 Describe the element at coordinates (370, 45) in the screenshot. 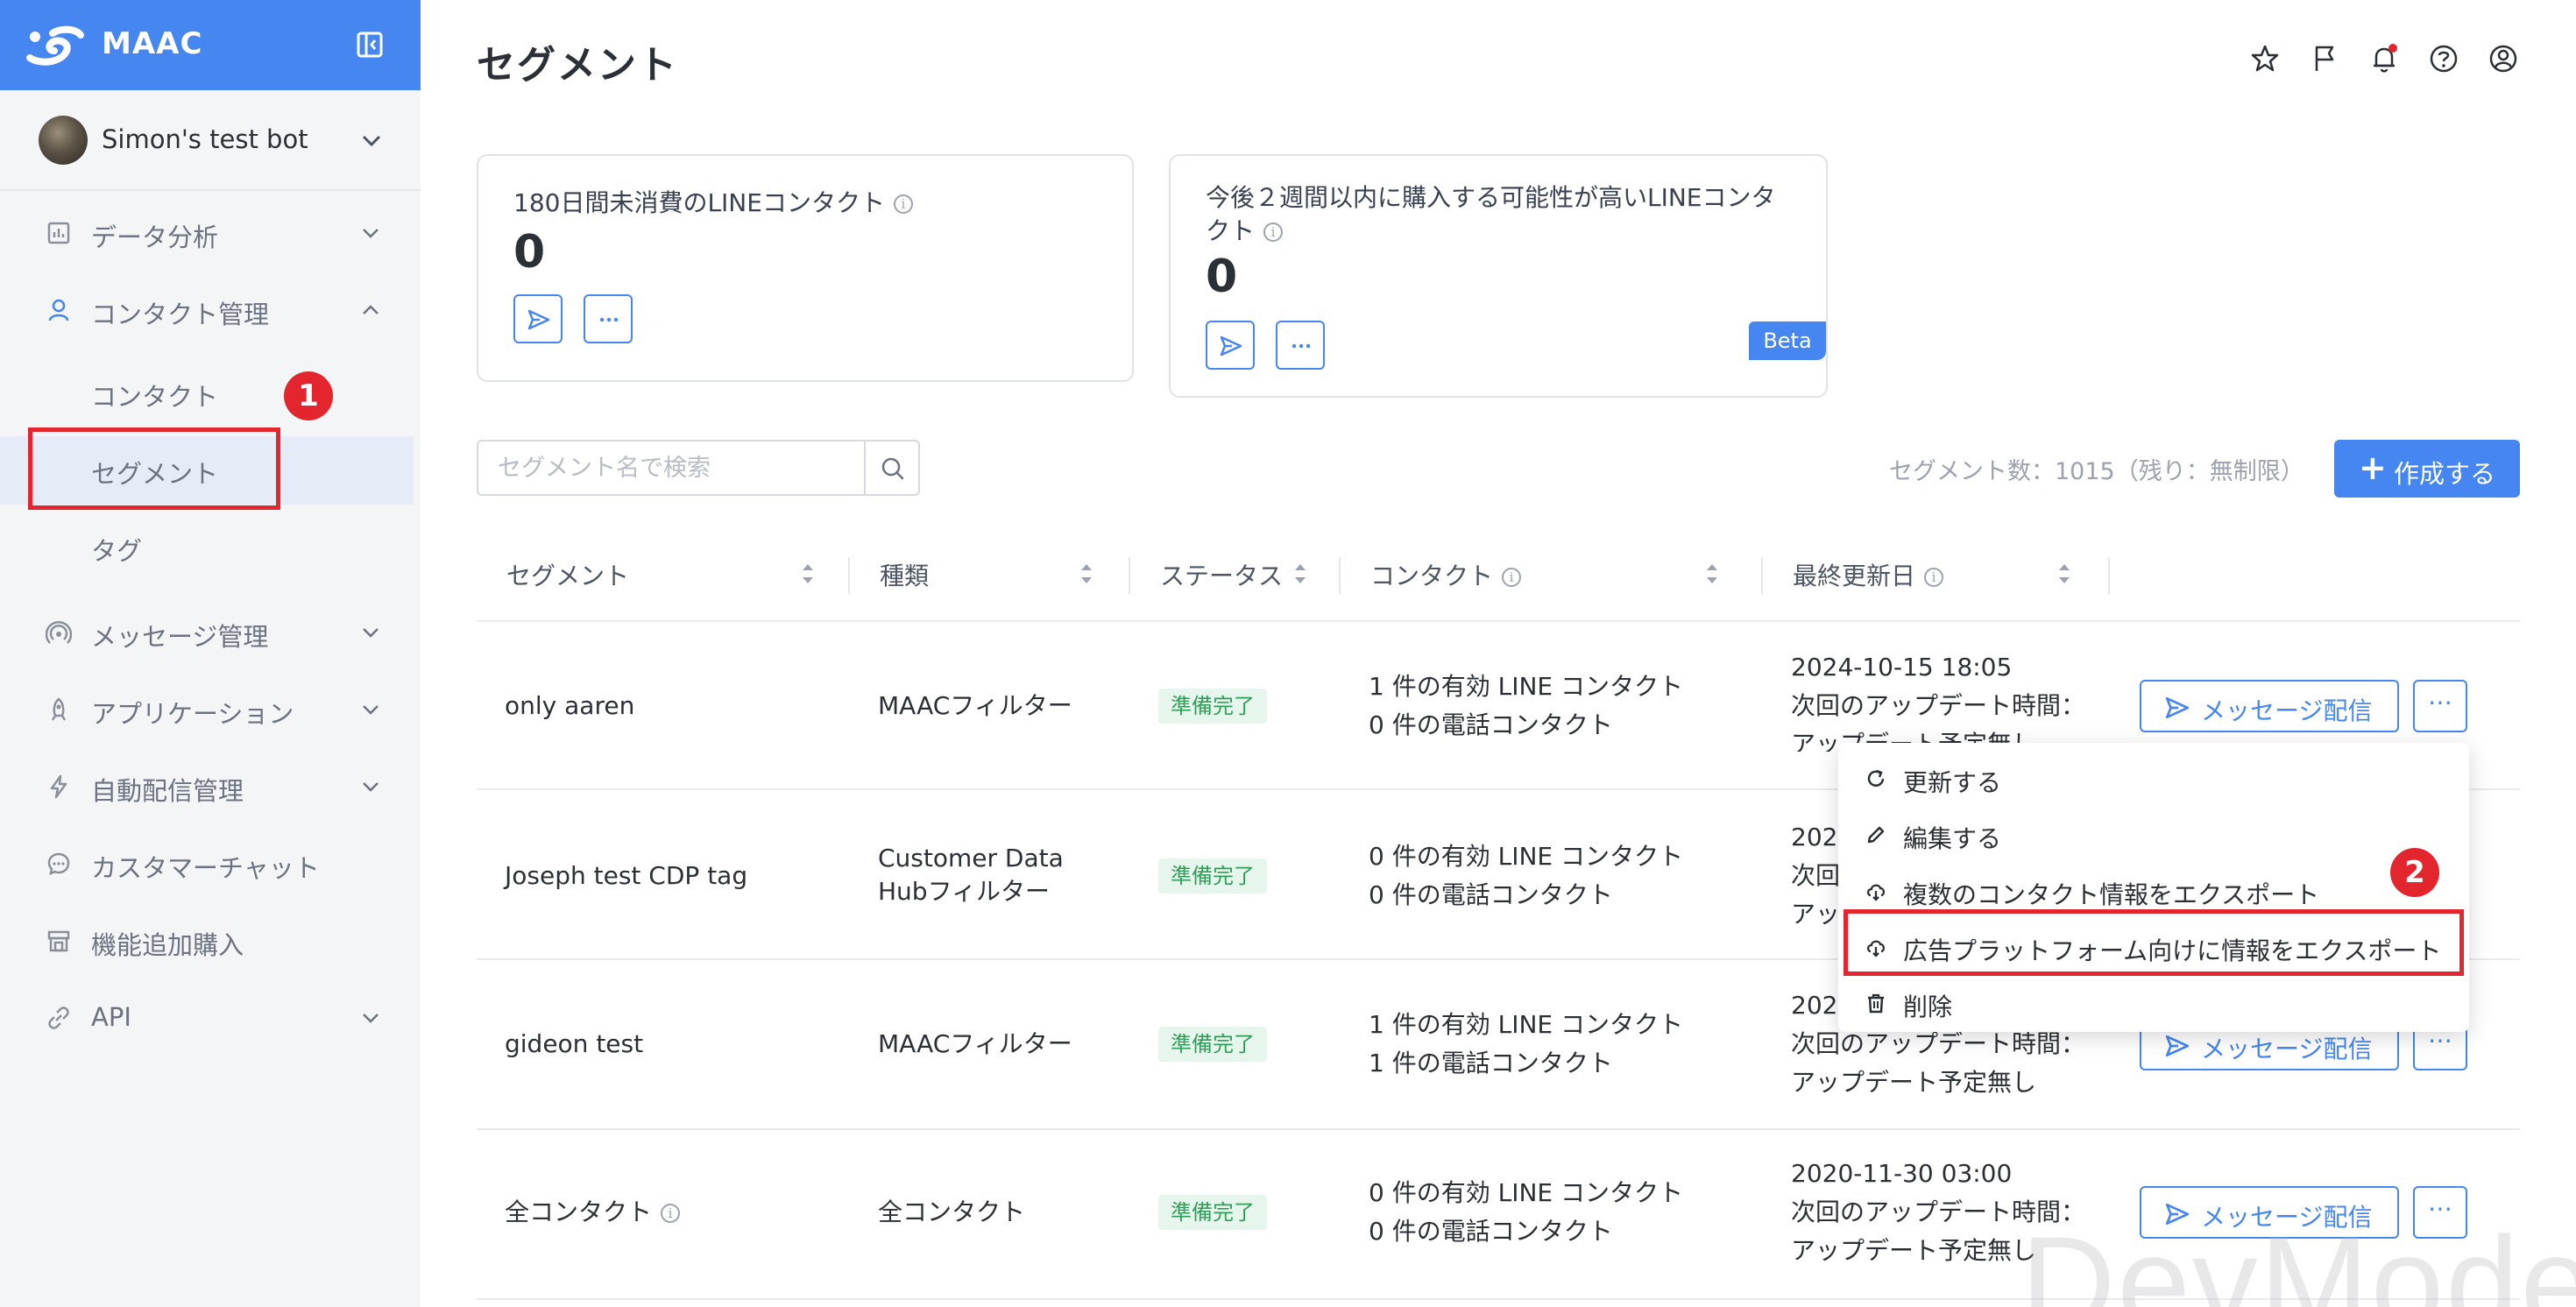

I see `collapse-sidebar-icon` at that location.